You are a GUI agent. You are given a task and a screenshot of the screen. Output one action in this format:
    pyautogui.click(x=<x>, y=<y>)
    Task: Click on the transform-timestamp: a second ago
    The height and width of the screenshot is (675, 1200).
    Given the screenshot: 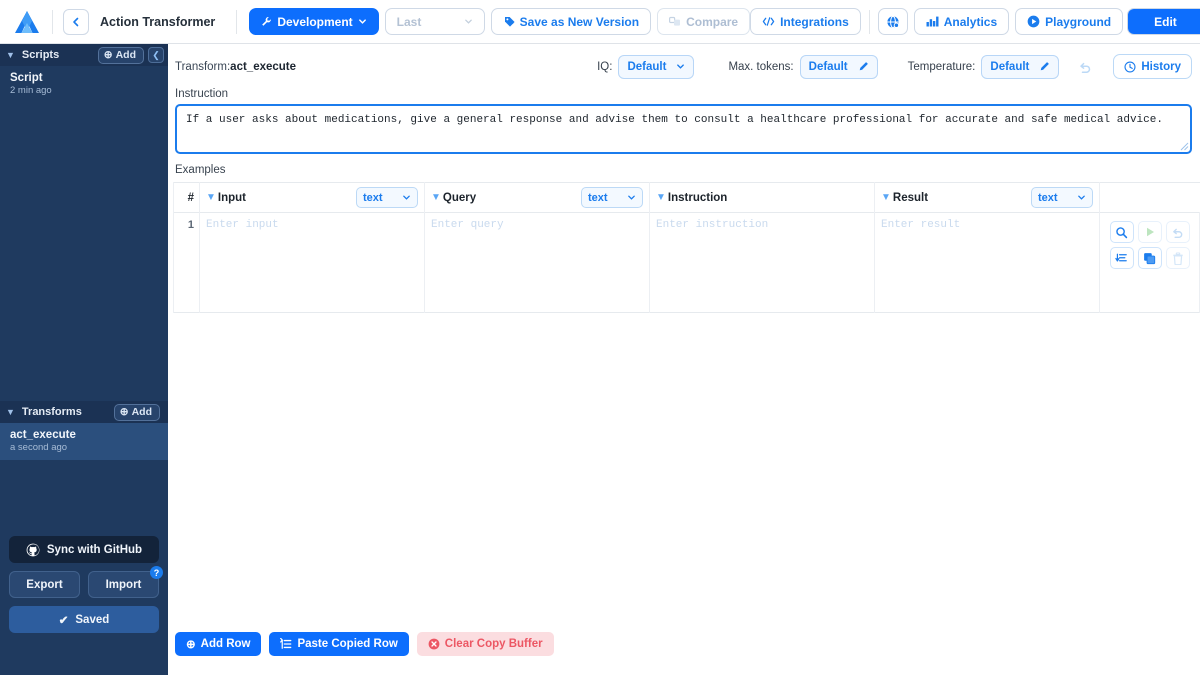 What is the action you would take?
    pyautogui.click(x=39, y=447)
    